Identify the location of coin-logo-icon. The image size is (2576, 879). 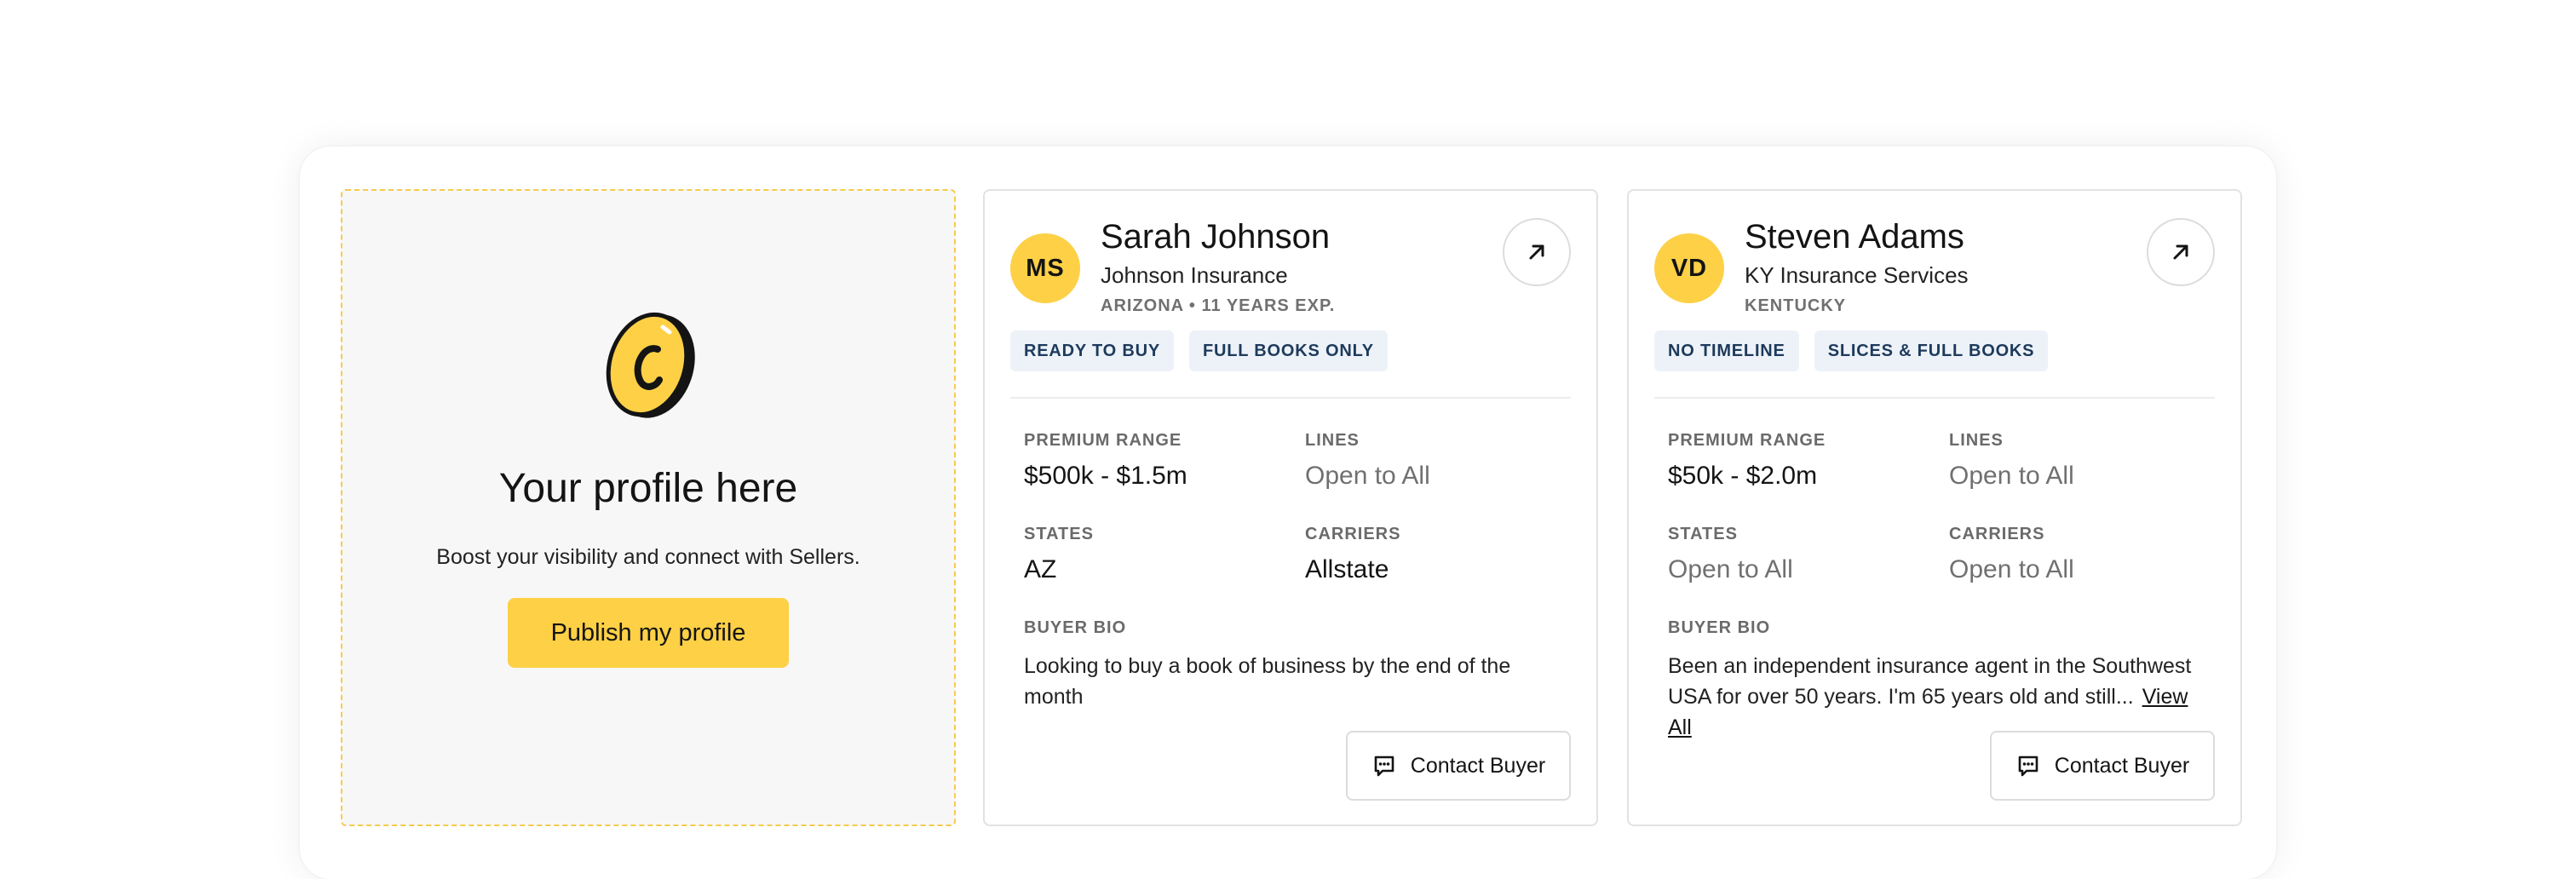
(650, 365).